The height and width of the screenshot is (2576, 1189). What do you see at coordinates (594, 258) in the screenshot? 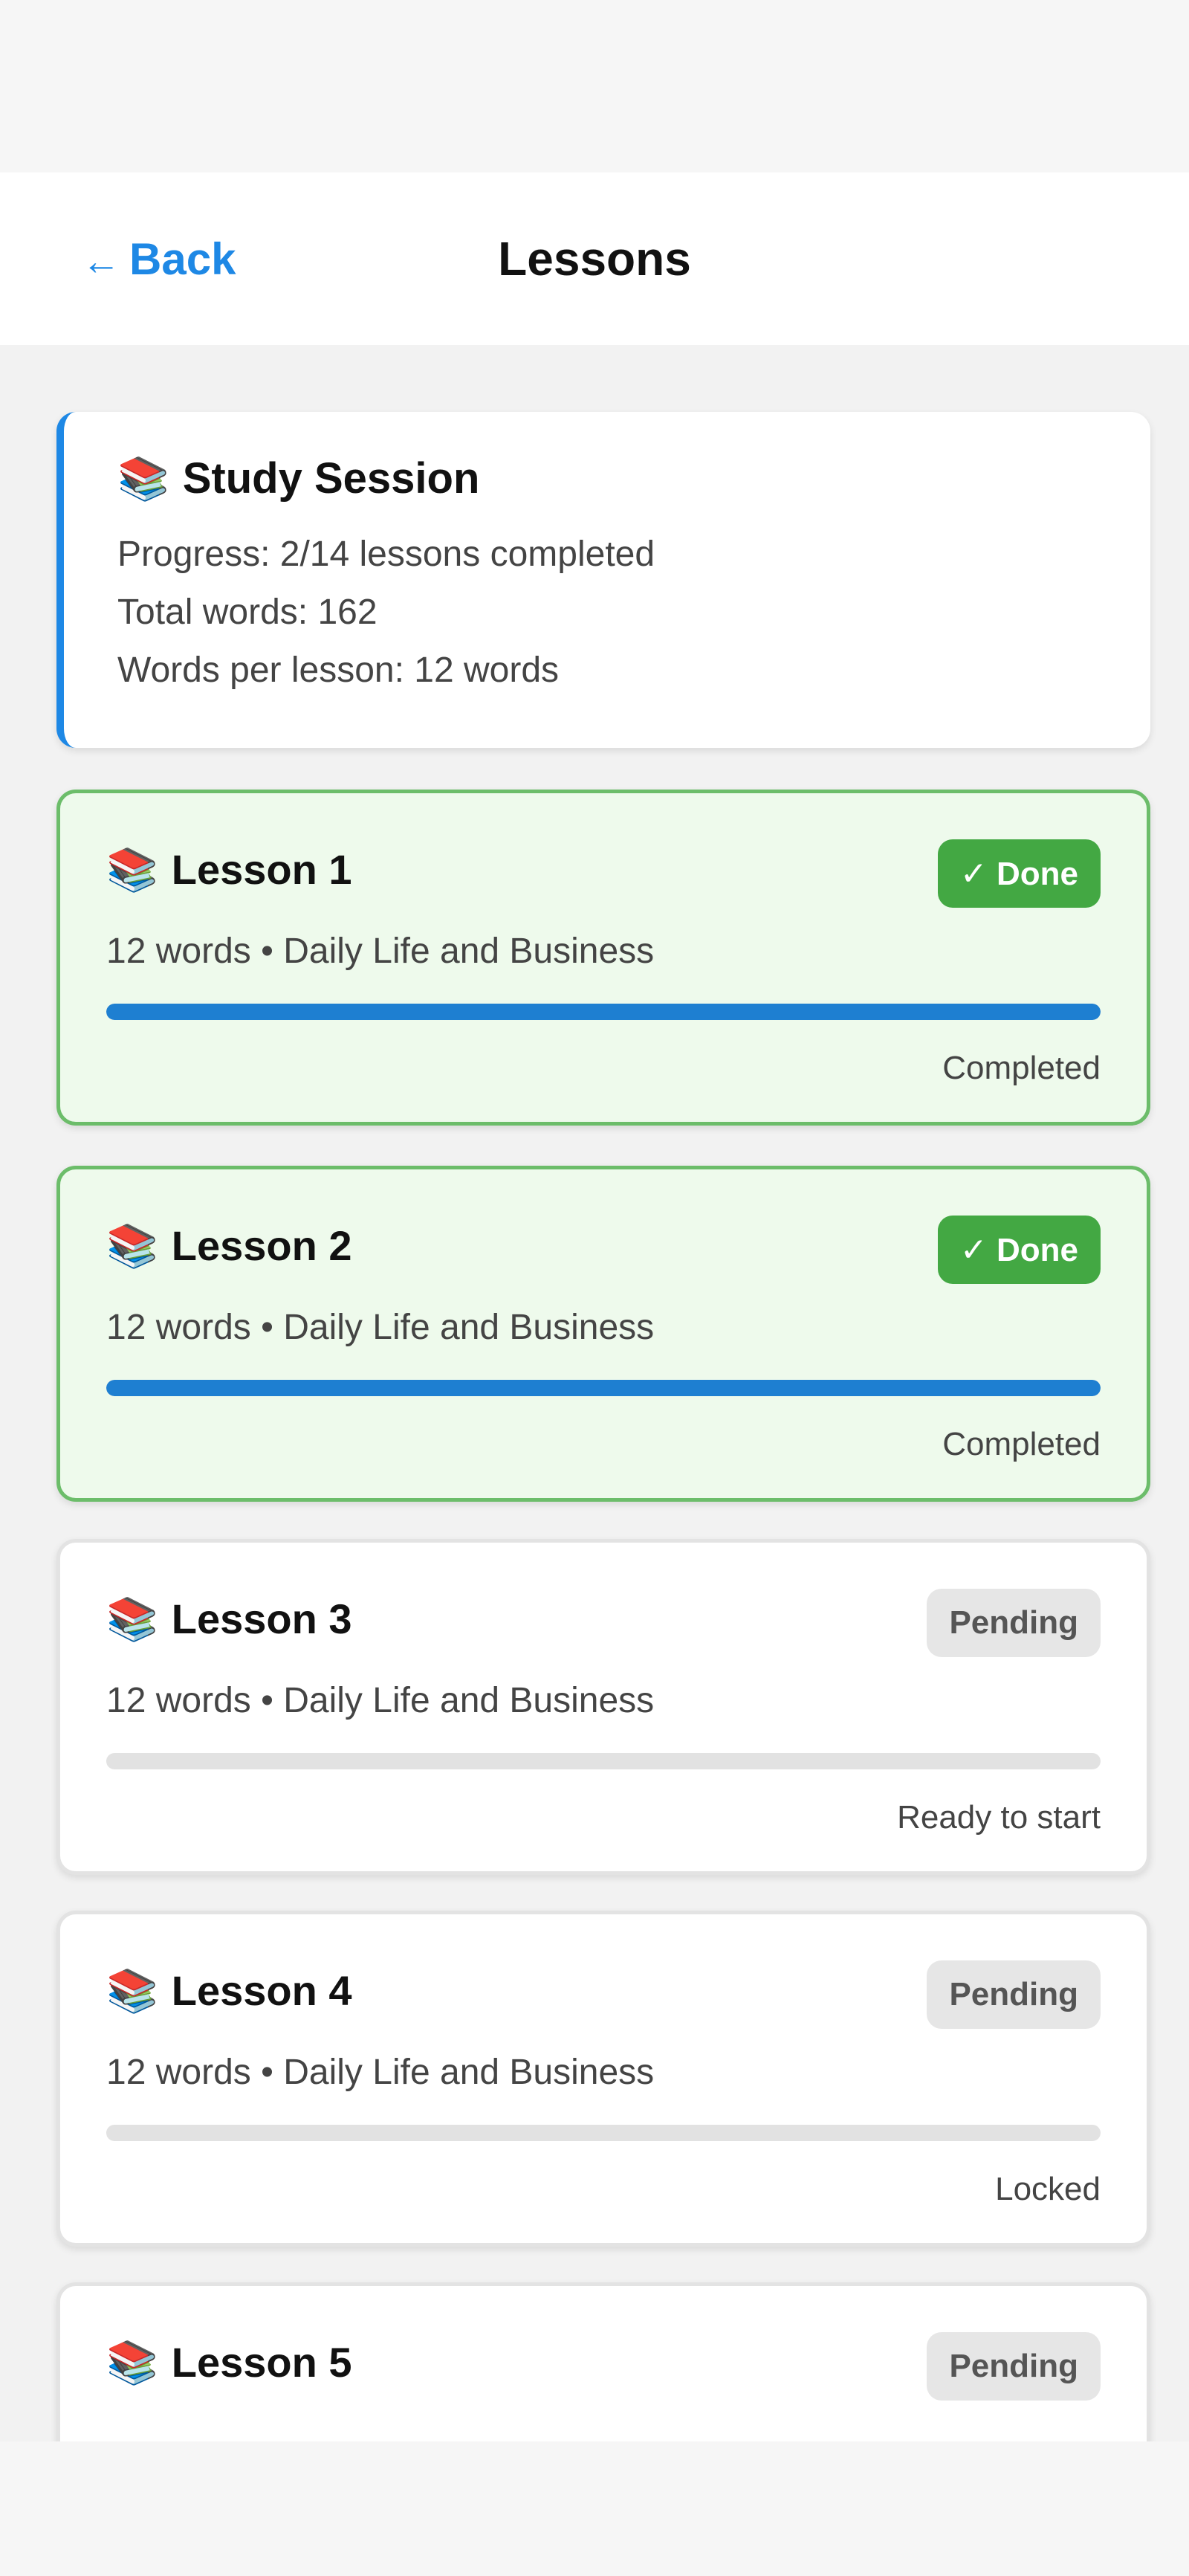
I see `app-header: ← Back Lessons` at bounding box center [594, 258].